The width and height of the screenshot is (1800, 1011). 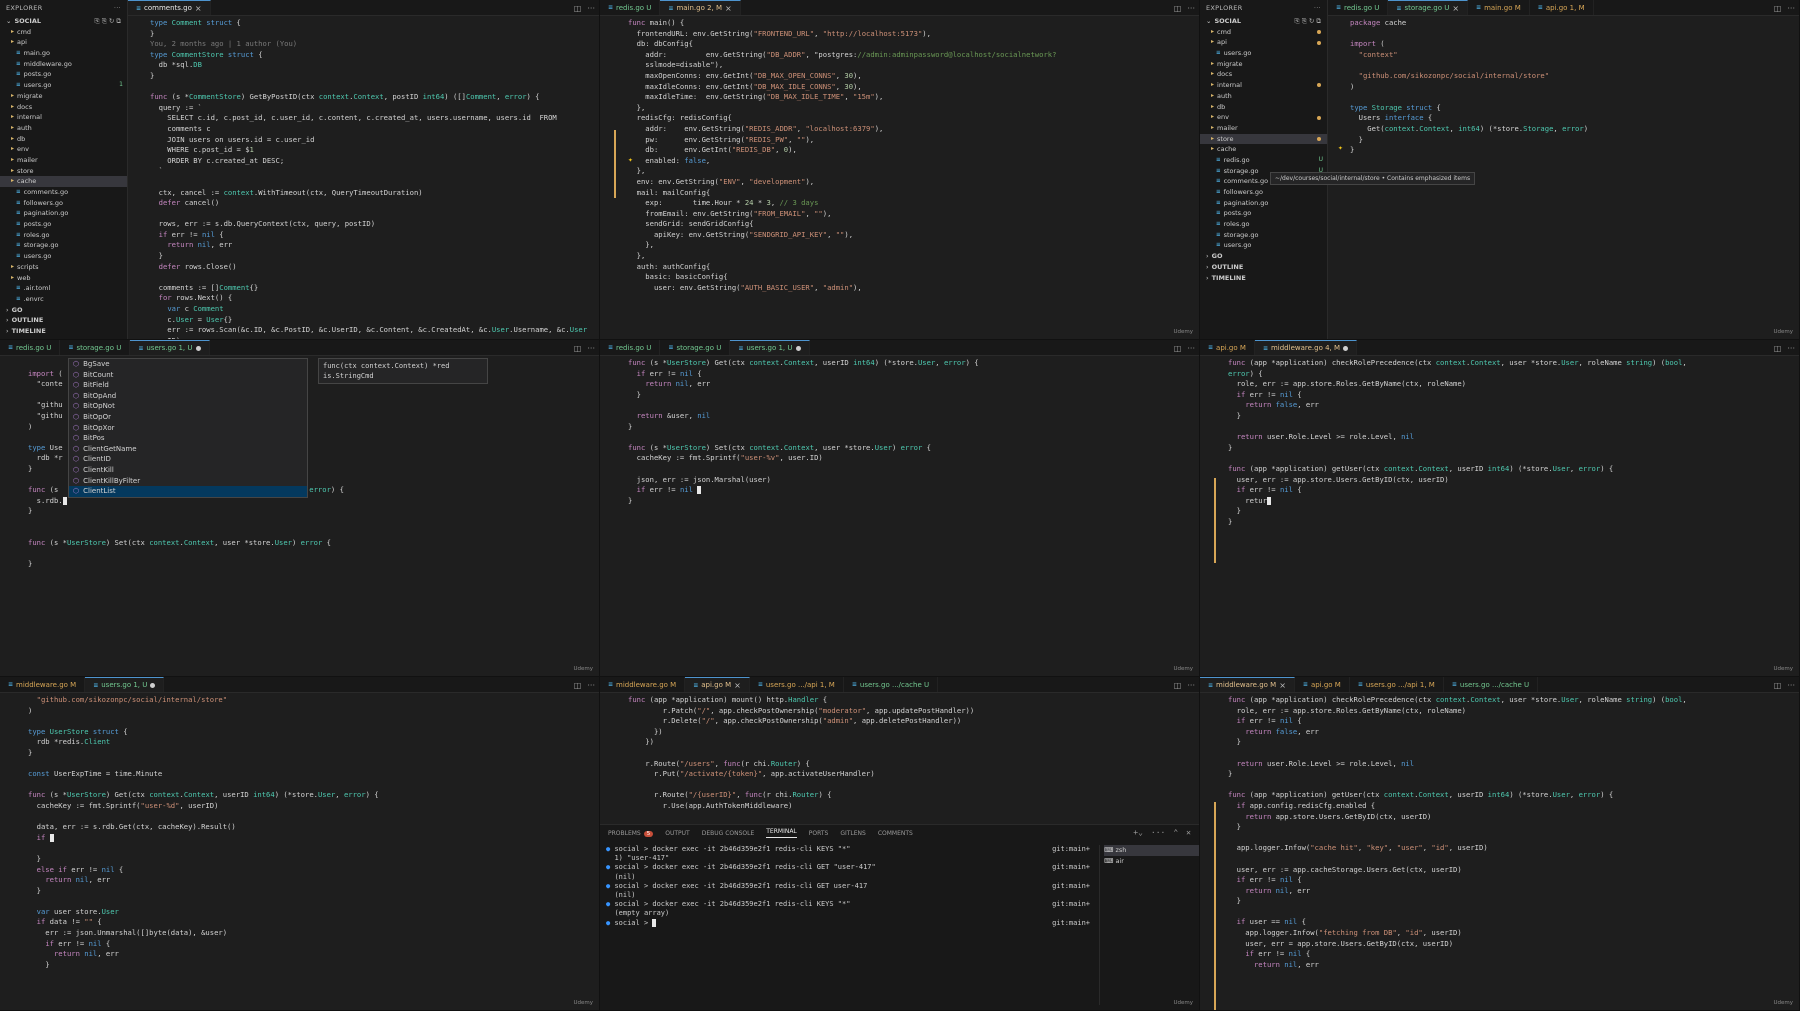 I want to click on panel-tab-debug-console: DEBUG CONSOLE, so click(x=728, y=833).